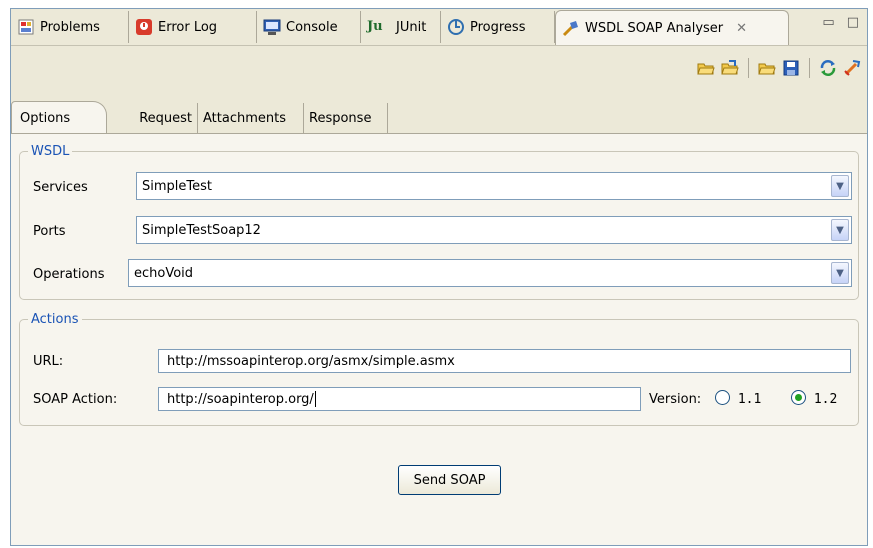 Image resolution: width=873 pixels, height=548 pixels. I want to click on tab-progress-label: Progress, so click(498, 27).